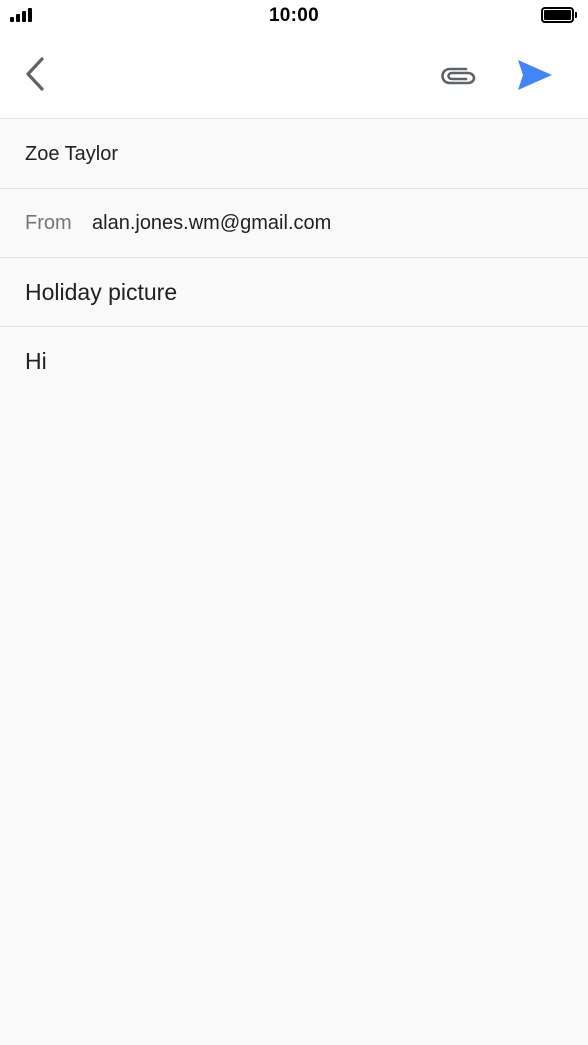 The width and height of the screenshot is (588, 1045). I want to click on send-icon, so click(535, 75).